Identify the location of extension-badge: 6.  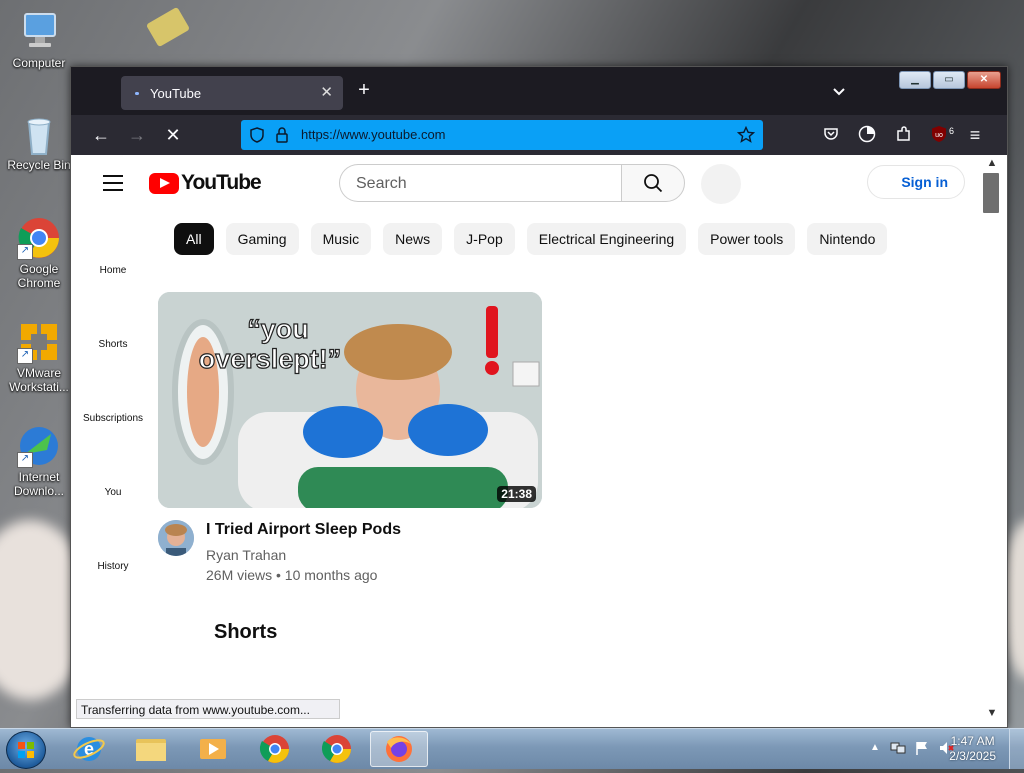
(951, 131).